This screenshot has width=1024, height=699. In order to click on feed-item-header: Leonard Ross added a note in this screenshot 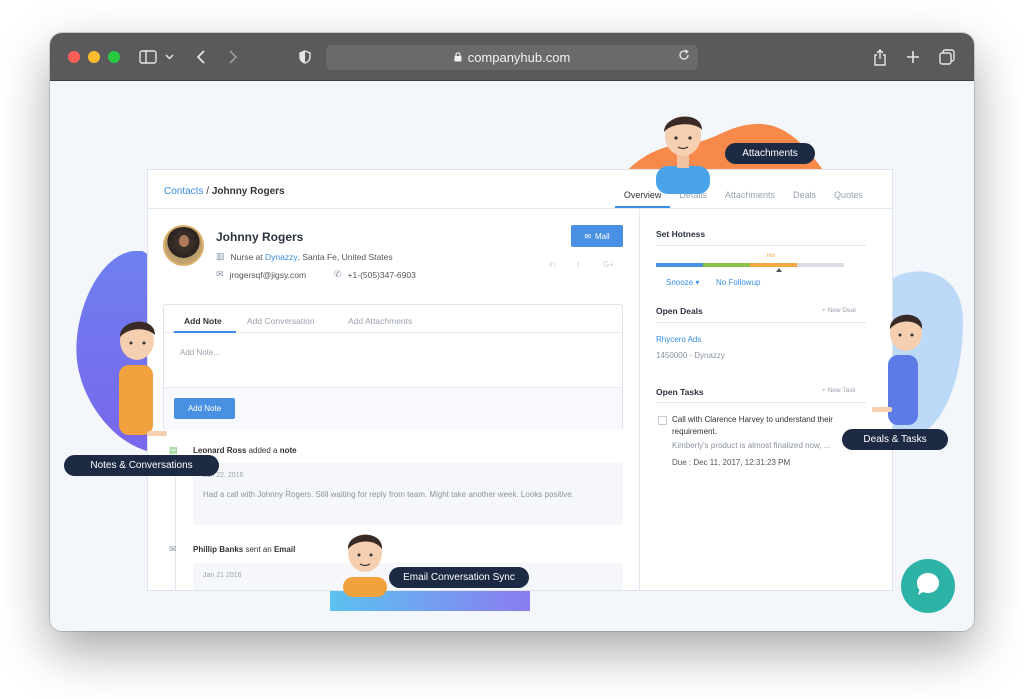, I will do `click(245, 450)`.